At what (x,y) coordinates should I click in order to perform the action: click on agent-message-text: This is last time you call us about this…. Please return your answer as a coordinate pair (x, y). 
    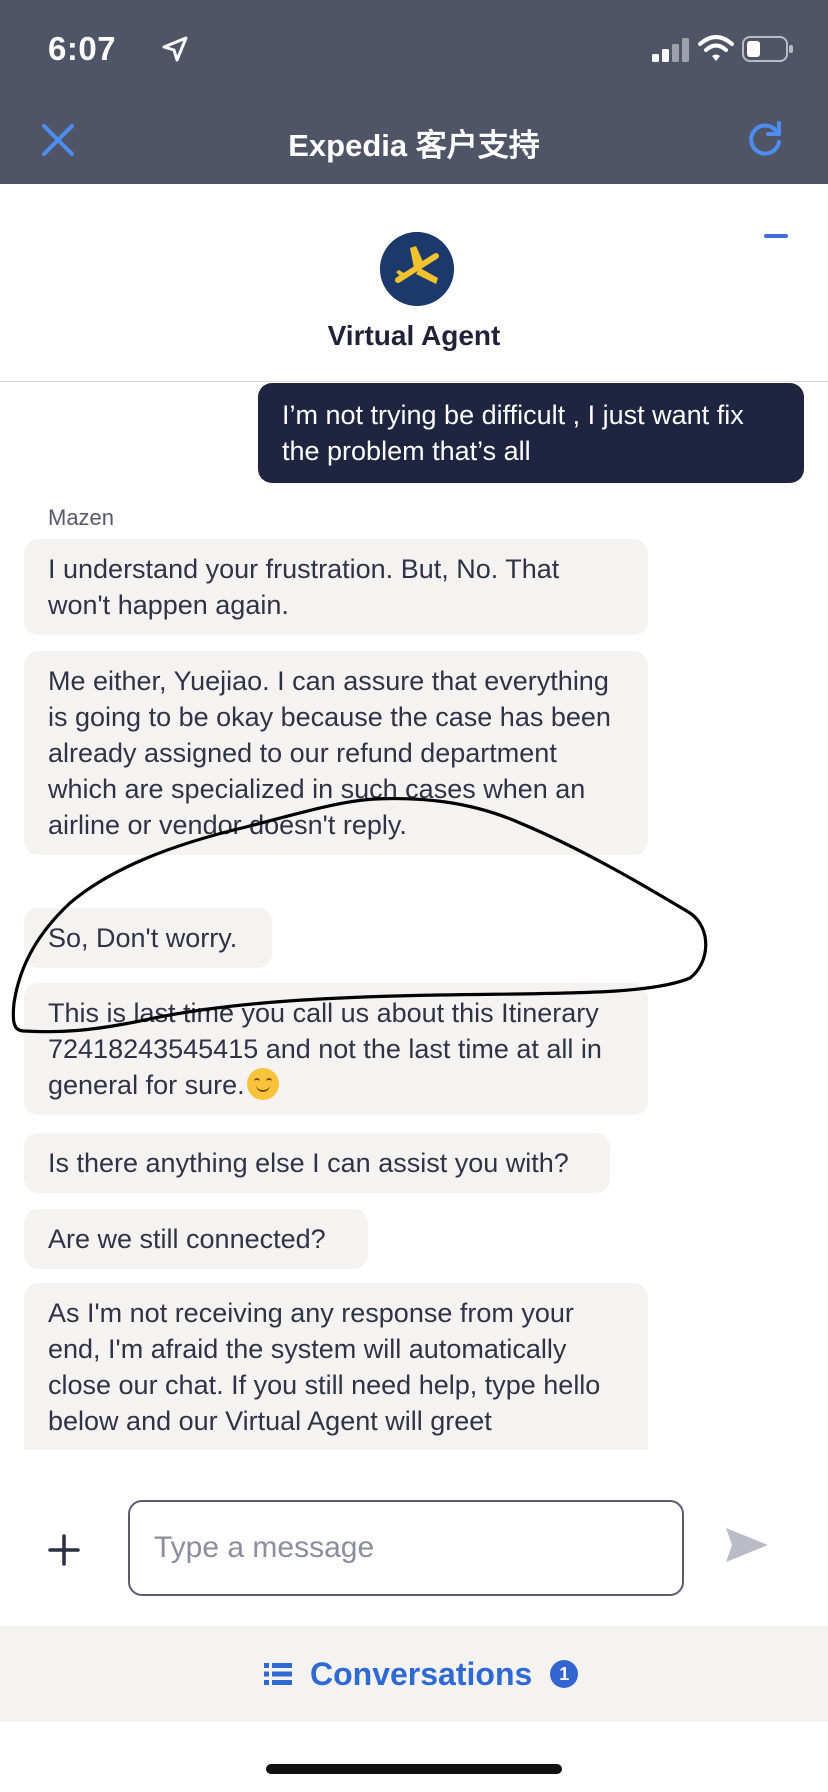
    Looking at the image, I should click on (325, 1049).